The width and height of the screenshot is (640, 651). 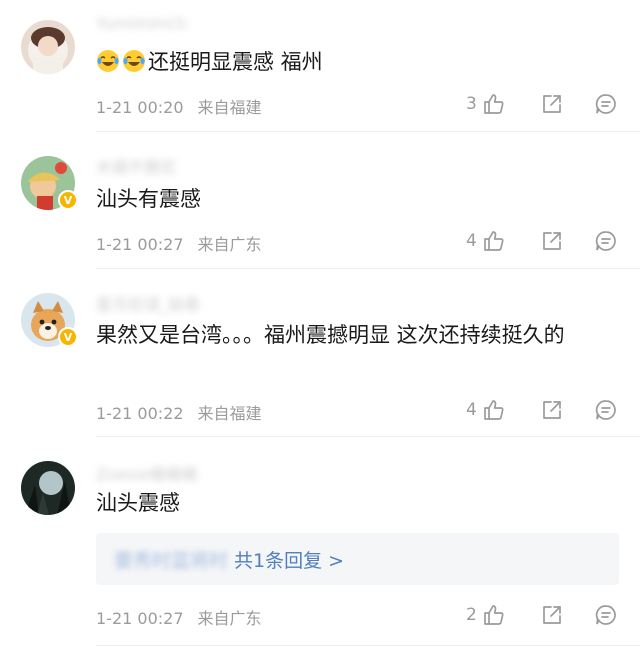 I want to click on like-button: 3, so click(x=486, y=104).